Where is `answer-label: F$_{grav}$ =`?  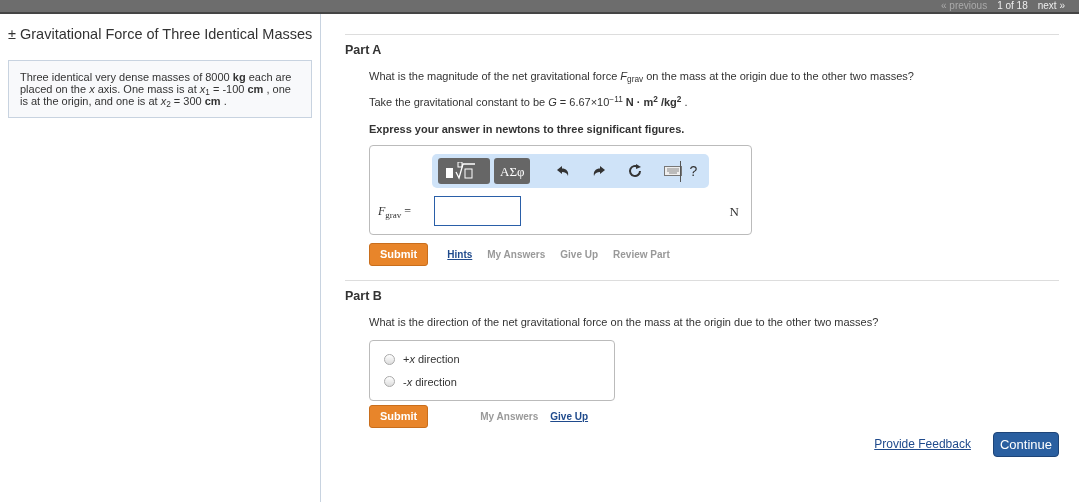
answer-label: F$_{grav}$ = is located at coordinates (395, 212).